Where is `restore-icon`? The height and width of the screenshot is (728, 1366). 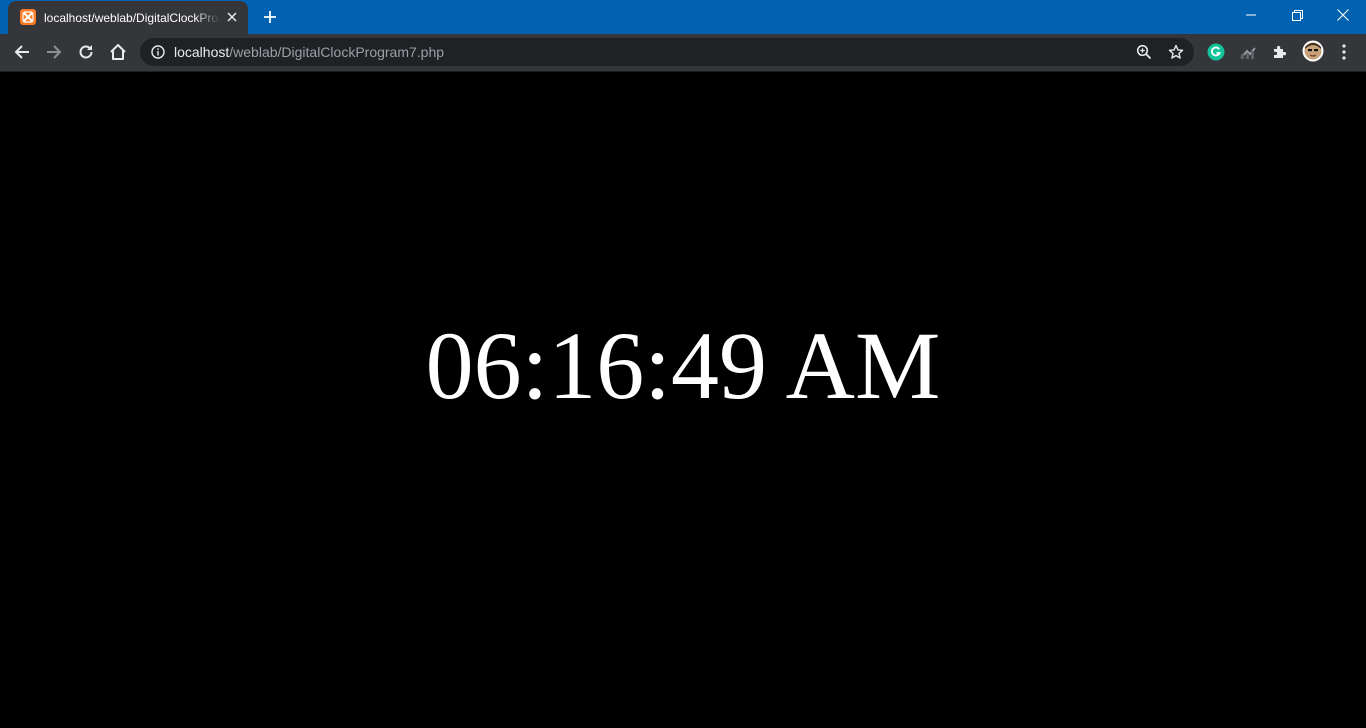
restore-icon is located at coordinates (1297, 15).